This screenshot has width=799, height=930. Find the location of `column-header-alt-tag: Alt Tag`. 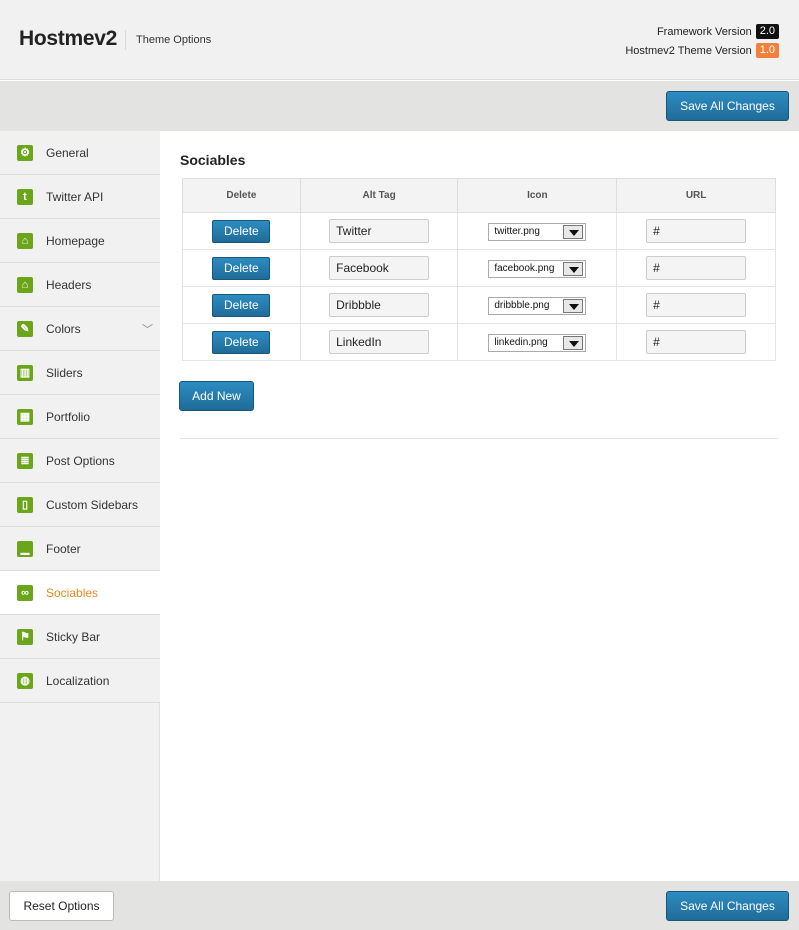

column-header-alt-tag: Alt Tag is located at coordinates (379, 195).